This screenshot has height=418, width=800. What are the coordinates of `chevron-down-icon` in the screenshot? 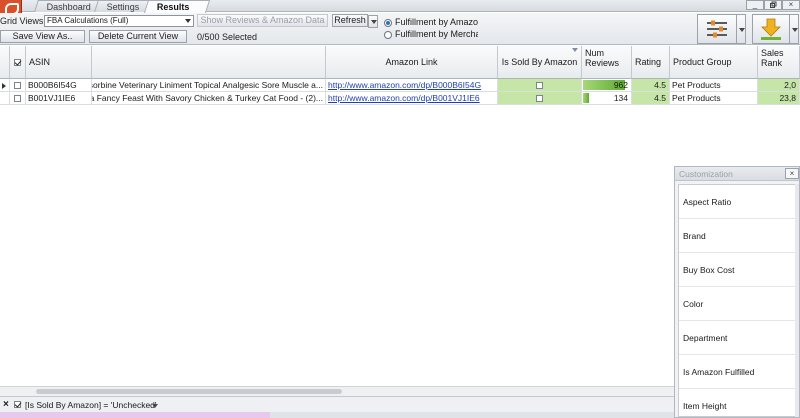 It's located at (188, 21).